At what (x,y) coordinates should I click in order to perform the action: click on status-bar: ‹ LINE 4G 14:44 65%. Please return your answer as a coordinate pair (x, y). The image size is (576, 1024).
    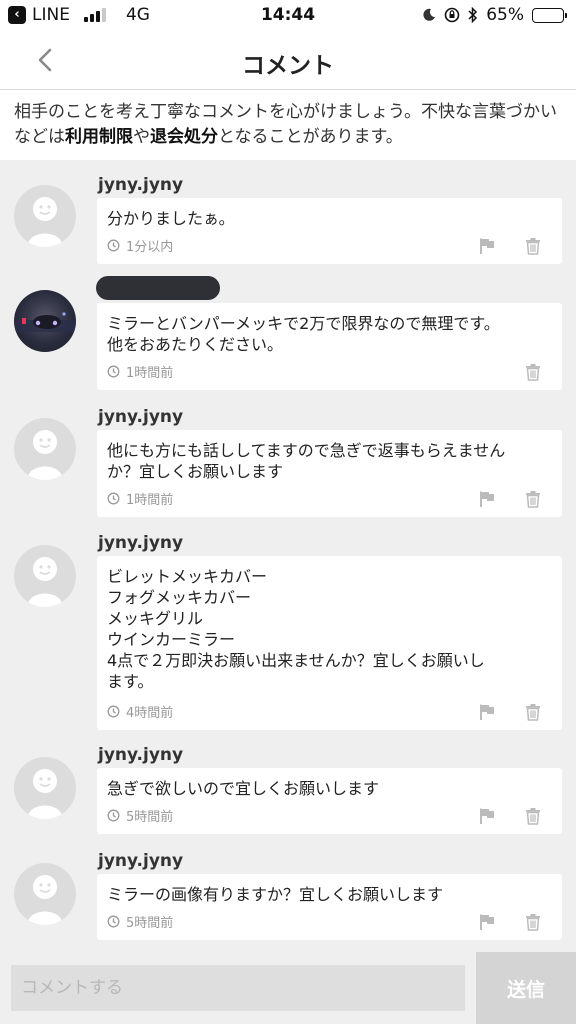
    Looking at the image, I should click on (288, 16).